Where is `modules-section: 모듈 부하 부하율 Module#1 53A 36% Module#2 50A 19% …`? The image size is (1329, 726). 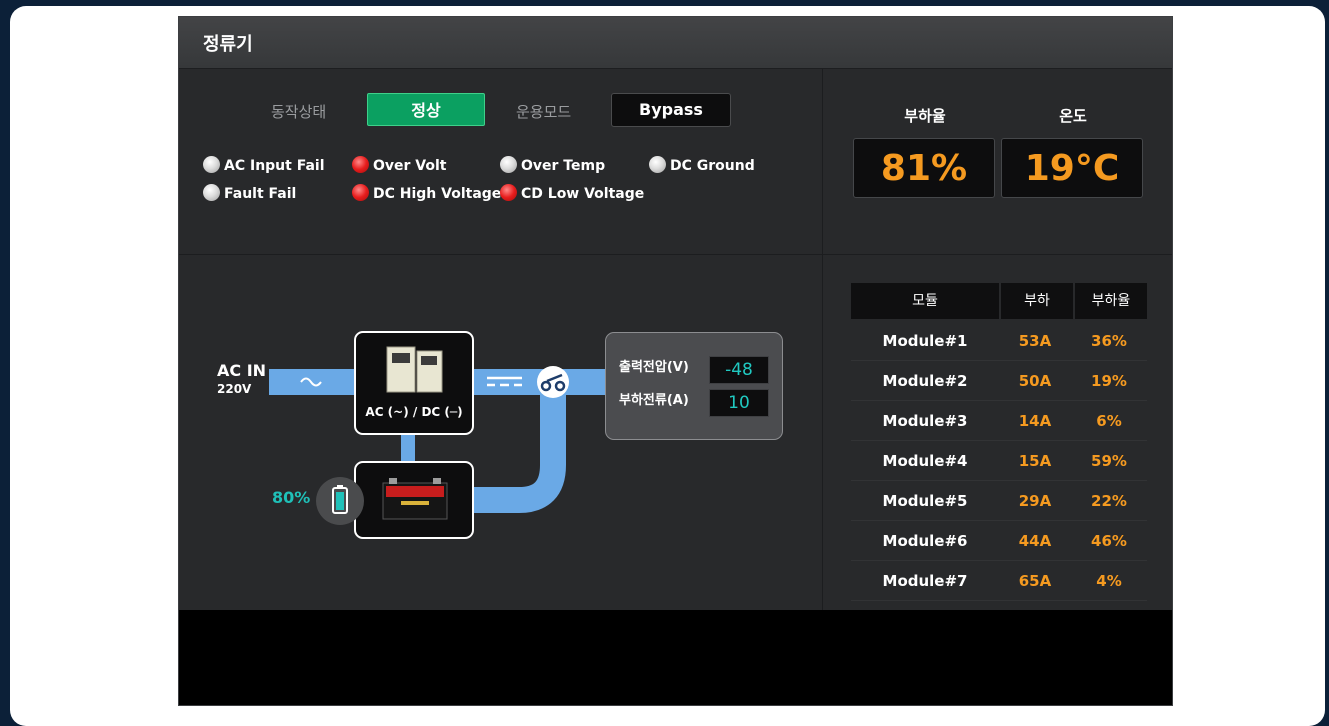
modules-section: 모듈 부하 부하율 Module#1 53A 36% Module#2 50A 19% … is located at coordinates (997, 432).